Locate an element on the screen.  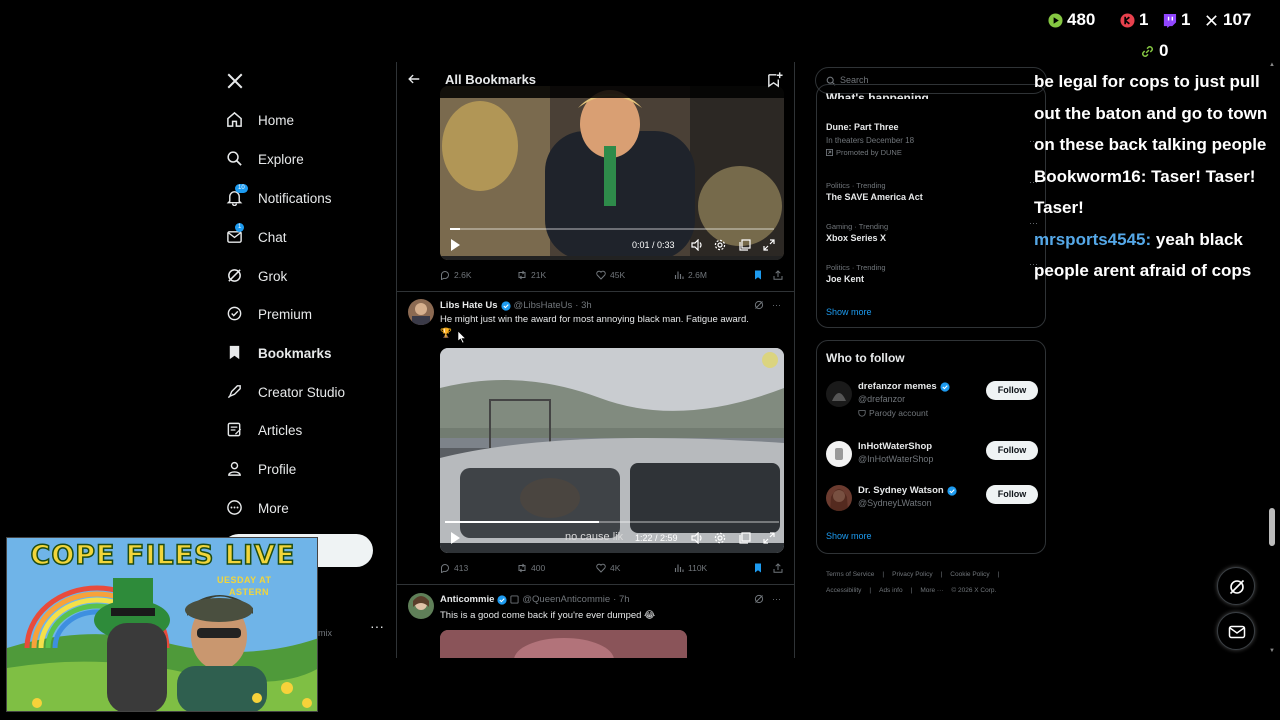
views-button: 2.6M is located at coordinates (690, 275).